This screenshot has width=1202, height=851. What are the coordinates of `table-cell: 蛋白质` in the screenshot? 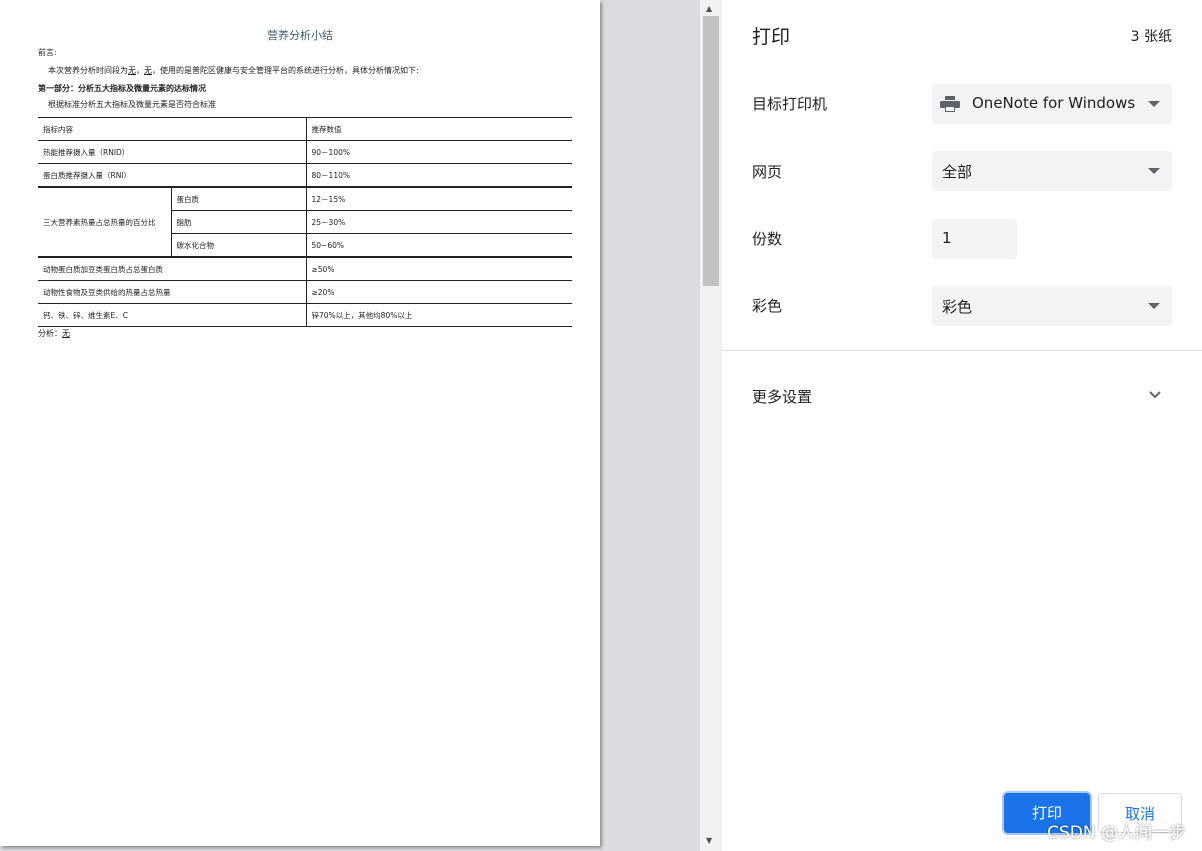 It's located at (238, 198).